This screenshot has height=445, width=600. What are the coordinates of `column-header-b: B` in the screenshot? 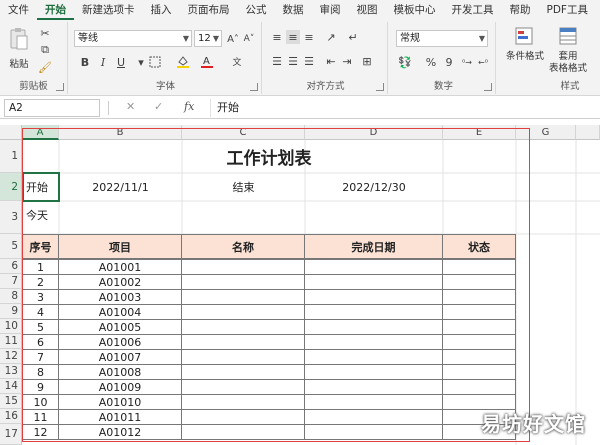 It's located at (120, 132).